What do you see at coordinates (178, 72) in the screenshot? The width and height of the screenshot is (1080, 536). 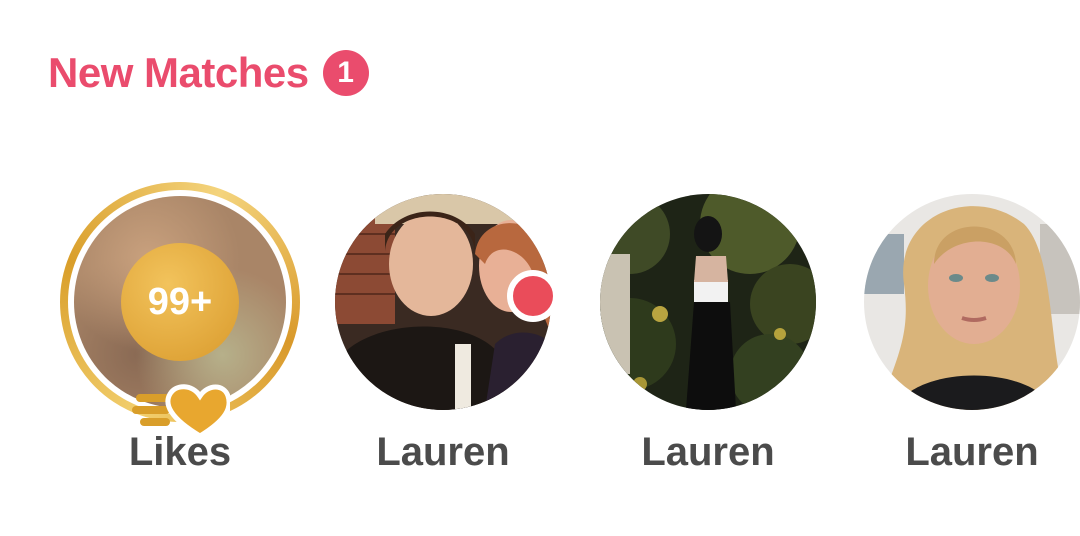 I see `section-title: New Matches` at bounding box center [178, 72].